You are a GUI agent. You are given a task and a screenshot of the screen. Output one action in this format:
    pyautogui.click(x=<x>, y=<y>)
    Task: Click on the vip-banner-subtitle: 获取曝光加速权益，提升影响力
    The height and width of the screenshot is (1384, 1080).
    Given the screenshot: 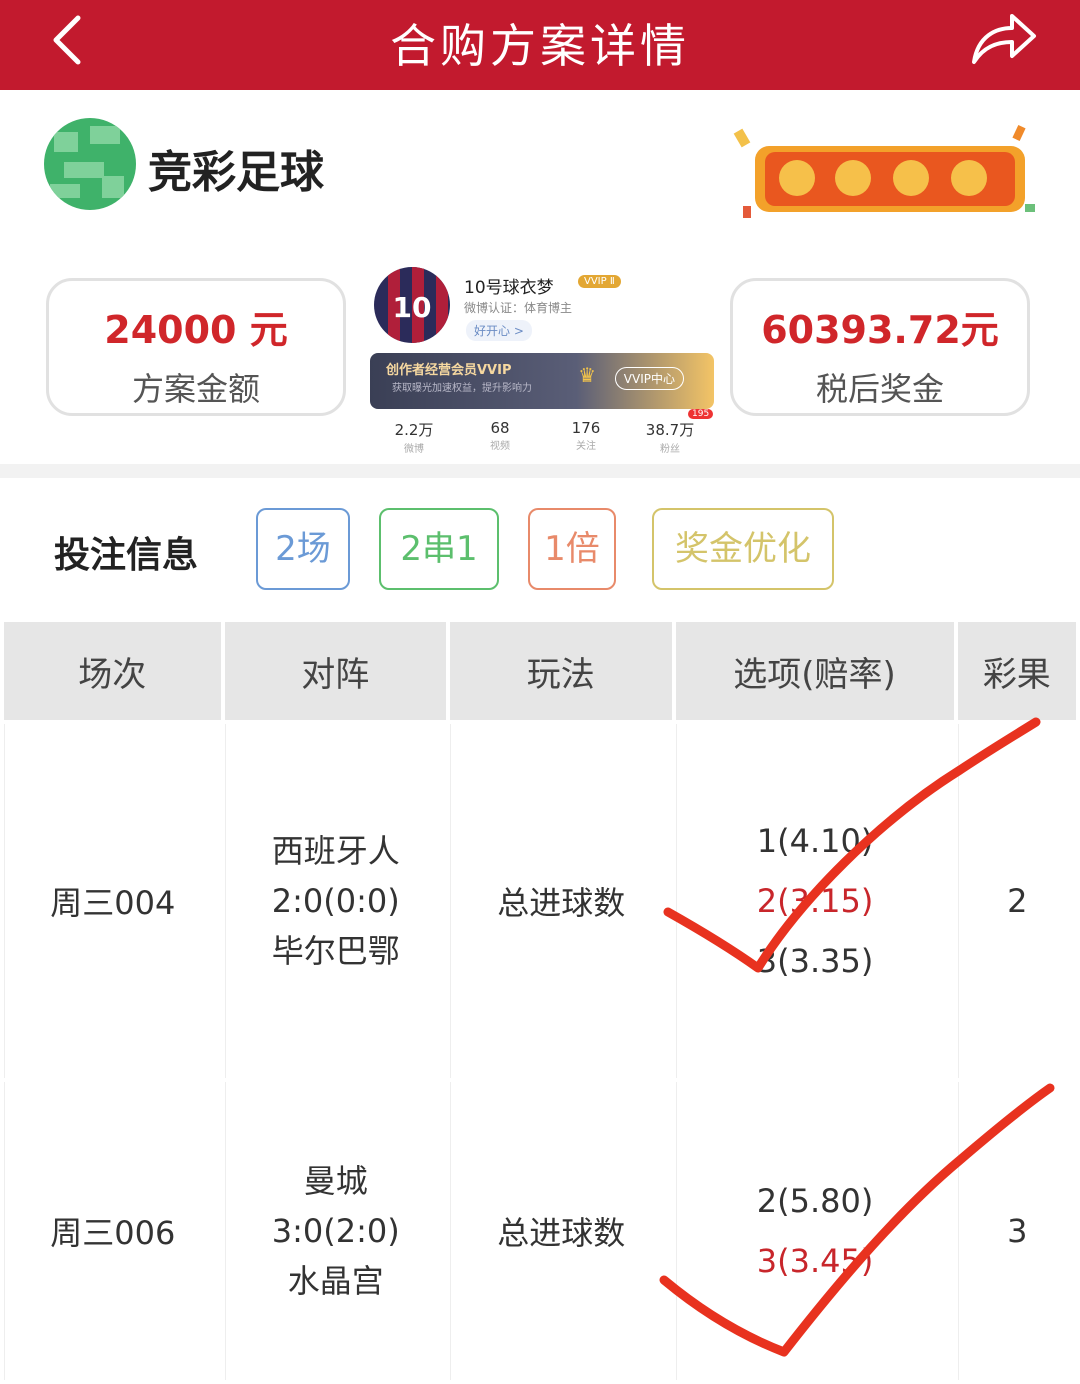 What is the action you would take?
    pyautogui.click(x=462, y=388)
    